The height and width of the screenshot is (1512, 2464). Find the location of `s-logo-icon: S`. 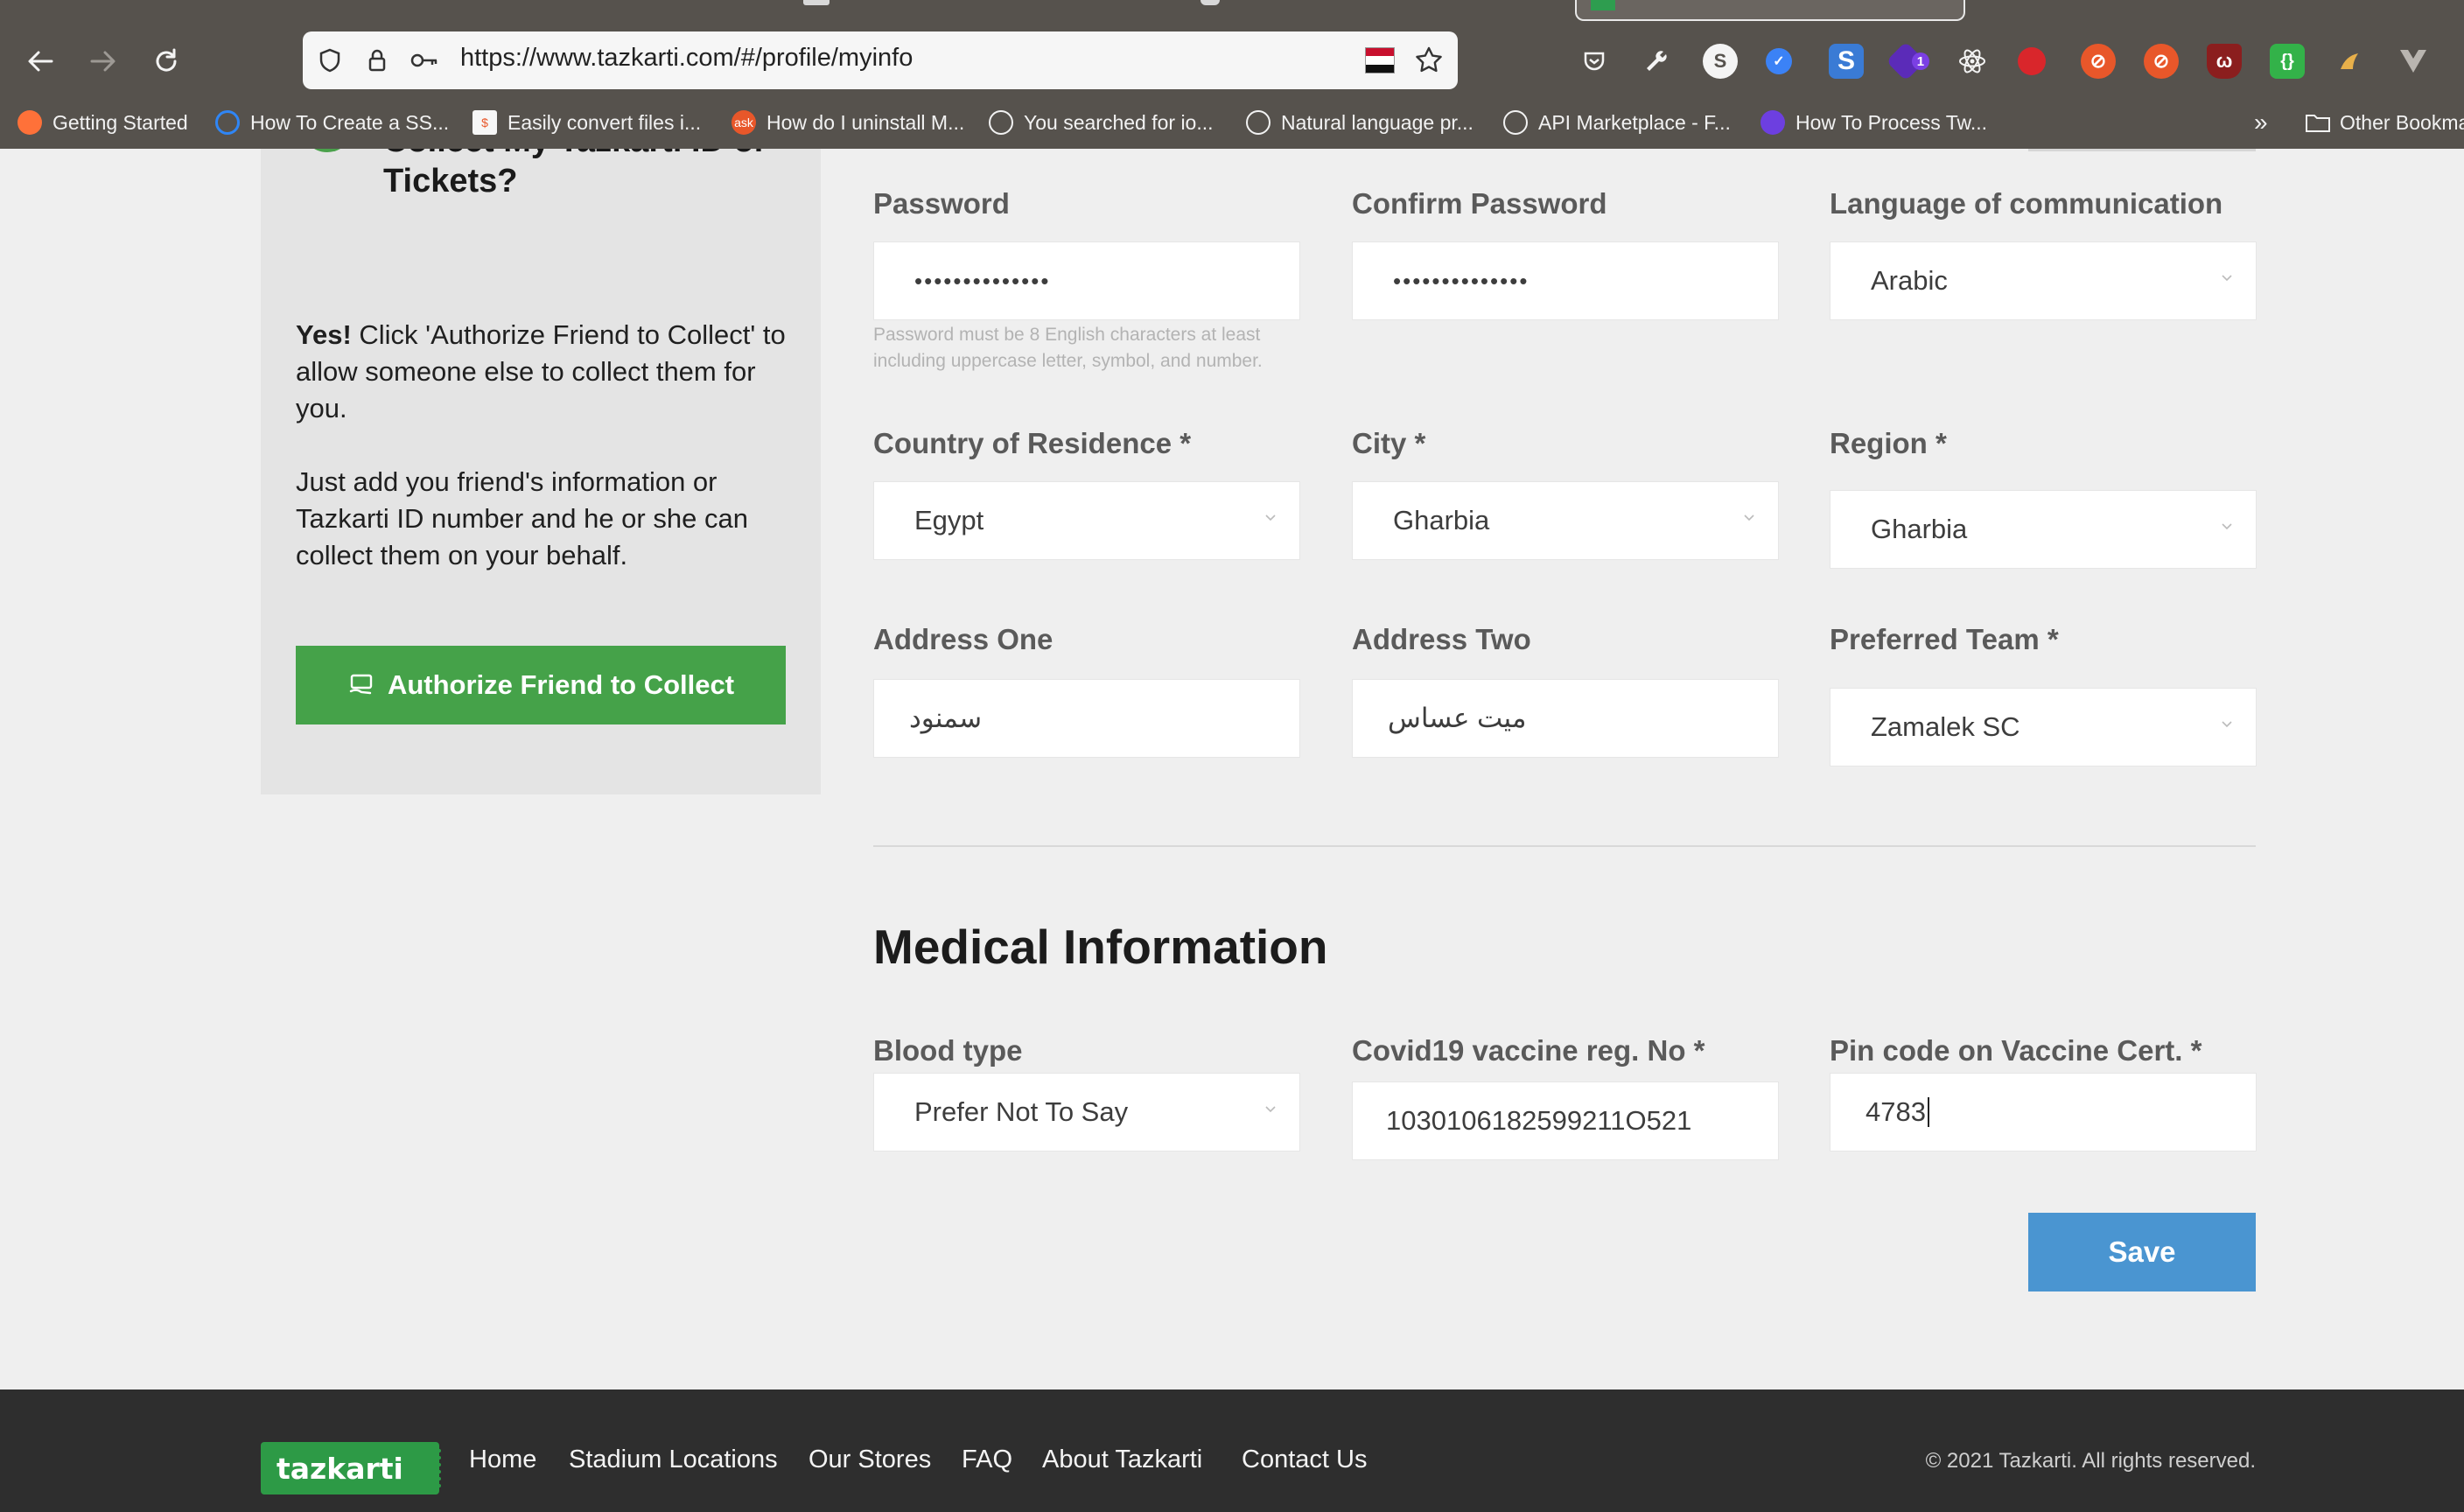

s-logo-icon: S is located at coordinates (1846, 61).